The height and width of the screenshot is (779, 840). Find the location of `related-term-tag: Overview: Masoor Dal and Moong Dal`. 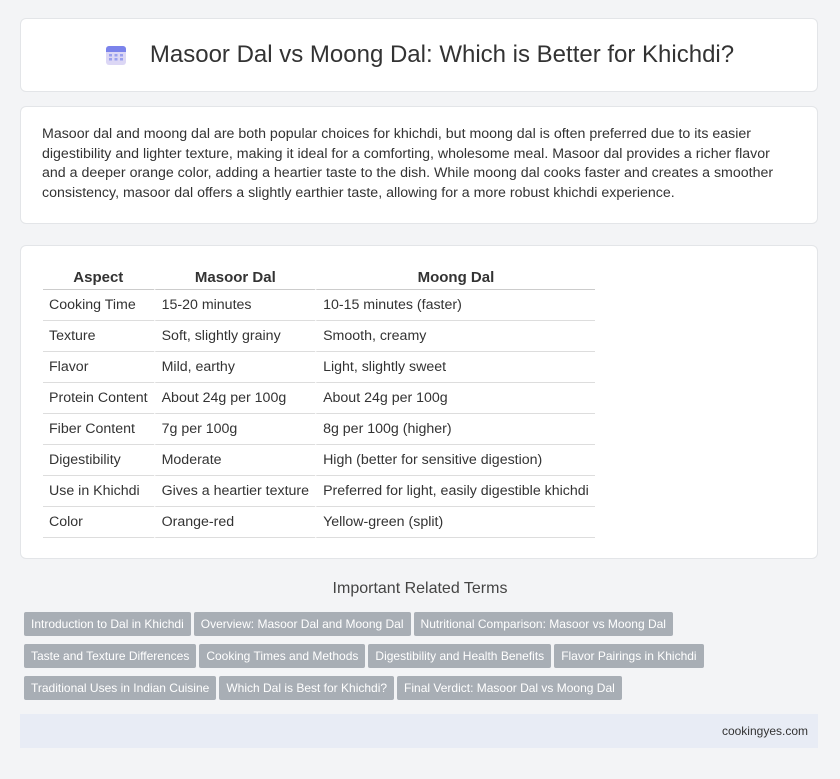

related-term-tag: Overview: Masoor Dal and Moong Dal is located at coordinates (302, 624).